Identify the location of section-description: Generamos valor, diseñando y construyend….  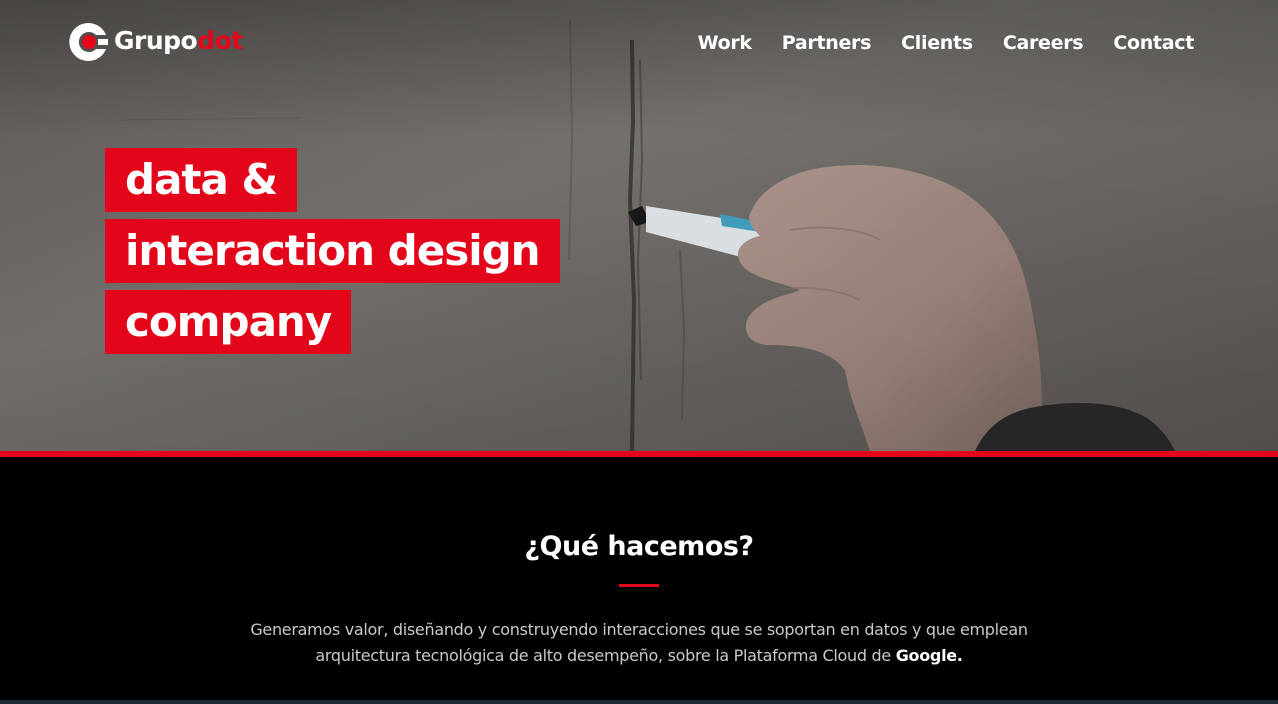
(639, 643).